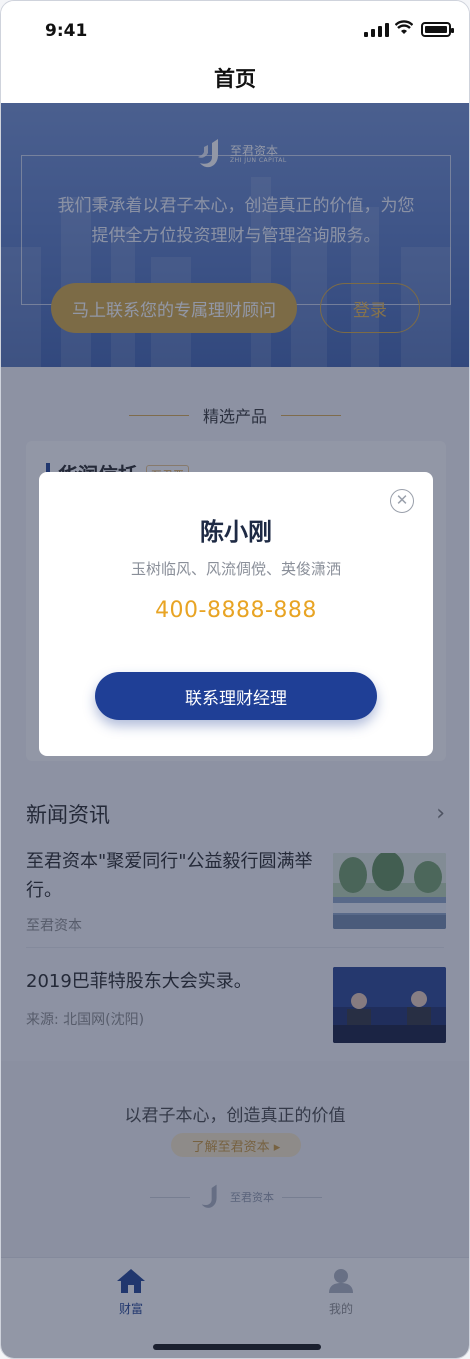 The width and height of the screenshot is (470, 1359). Describe the element at coordinates (235, 569) in the screenshot. I see `advisor-description: 玉树临风、风流倜傥、英俊潇洒` at that location.